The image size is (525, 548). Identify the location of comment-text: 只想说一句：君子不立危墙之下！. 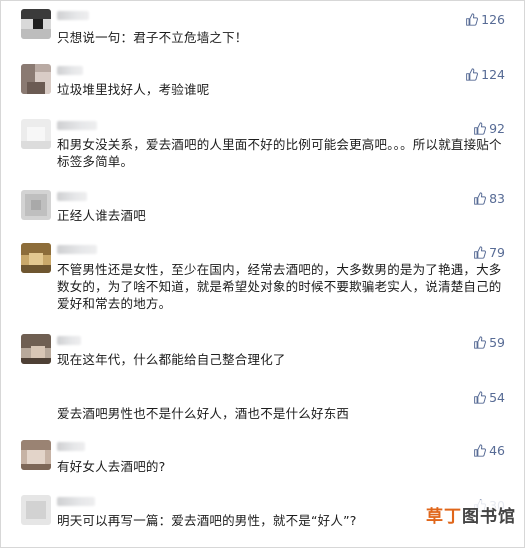
(152, 37).